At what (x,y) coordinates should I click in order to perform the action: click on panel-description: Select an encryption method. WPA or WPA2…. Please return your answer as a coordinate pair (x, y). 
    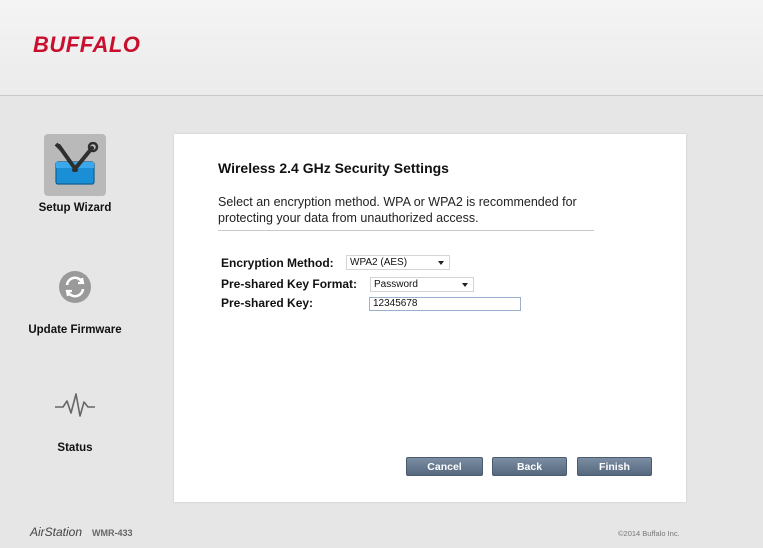
    Looking at the image, I should click on (397, 210).